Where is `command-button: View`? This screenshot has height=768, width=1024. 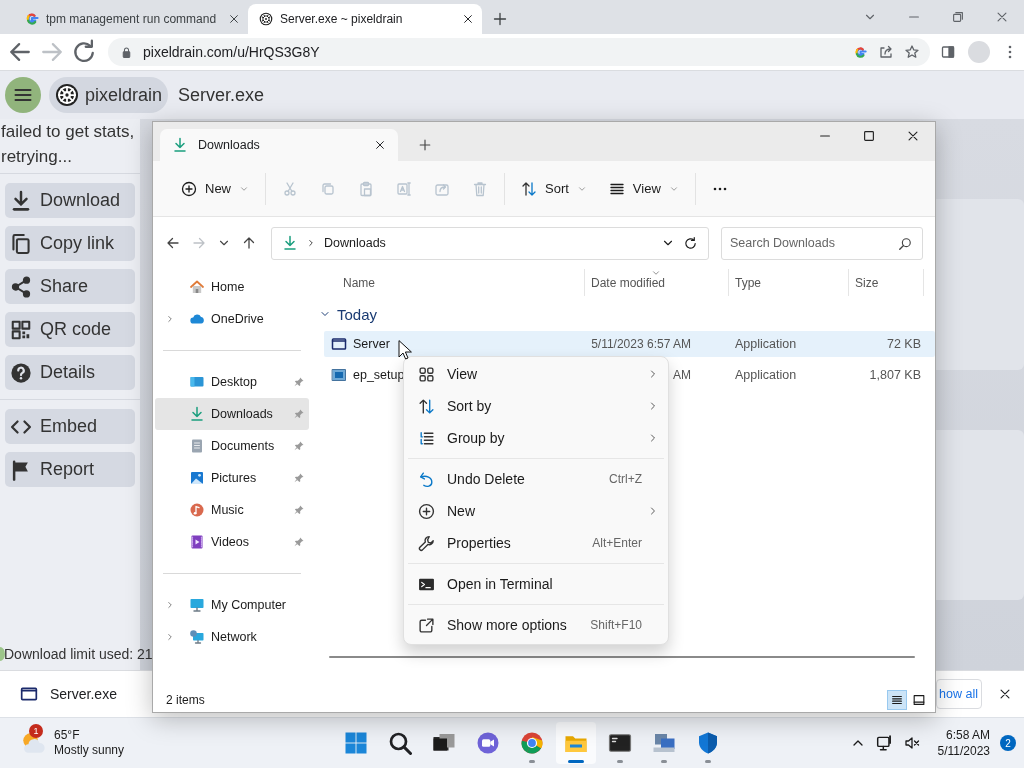
command-button: View is located at coordinates (643, 188).